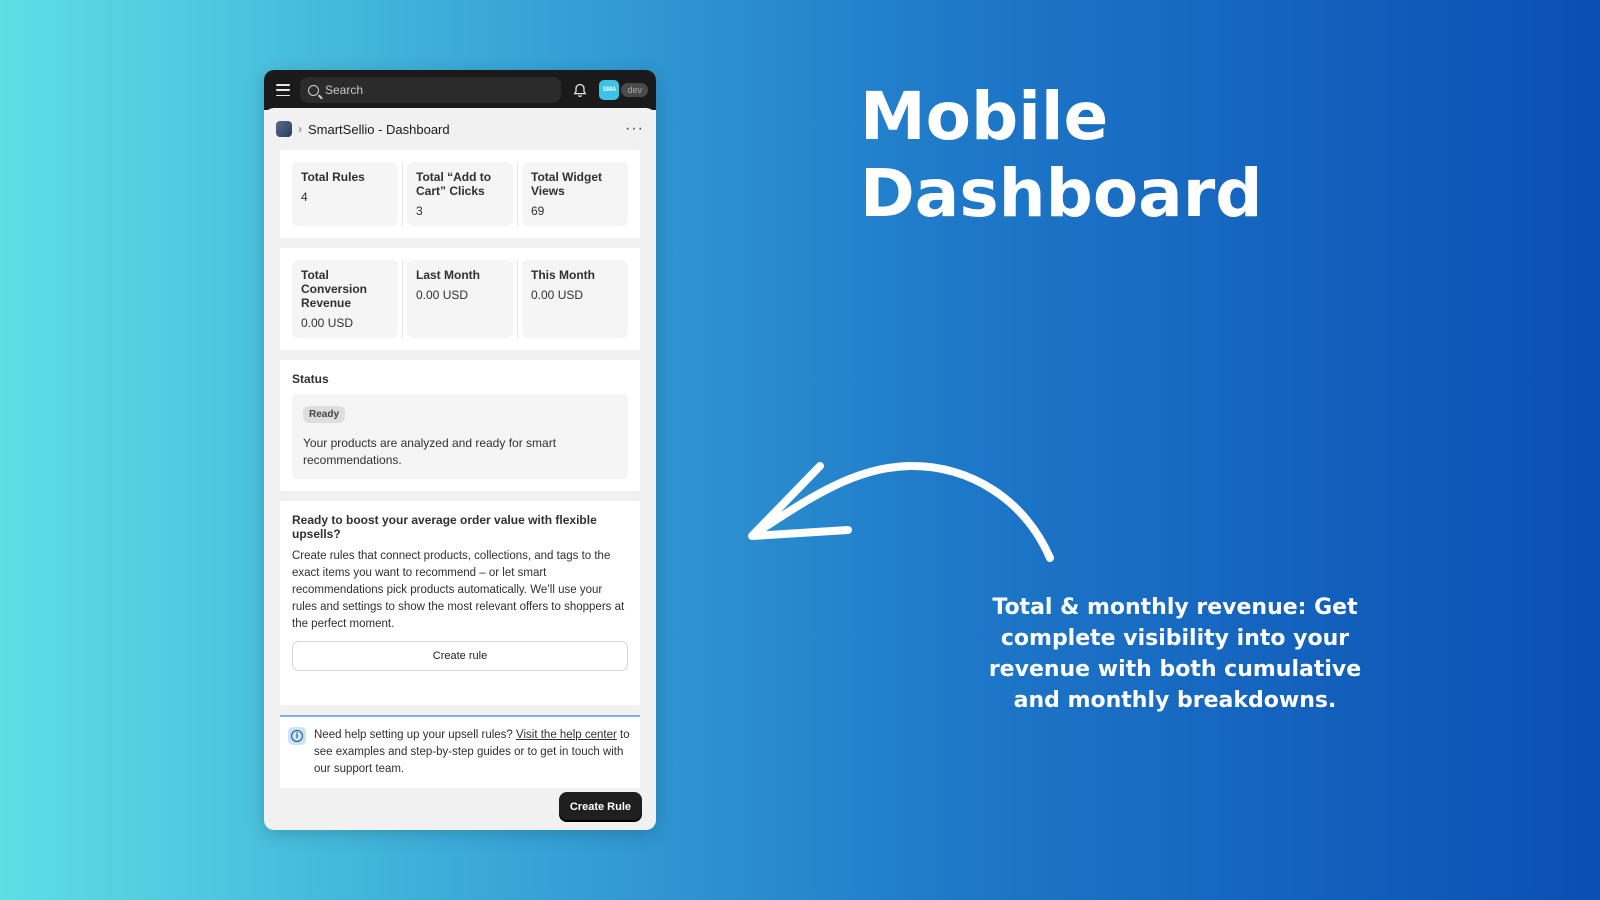  I want to click on help-text-before: Need help setting up your upsell rules?, so click(415, 735).